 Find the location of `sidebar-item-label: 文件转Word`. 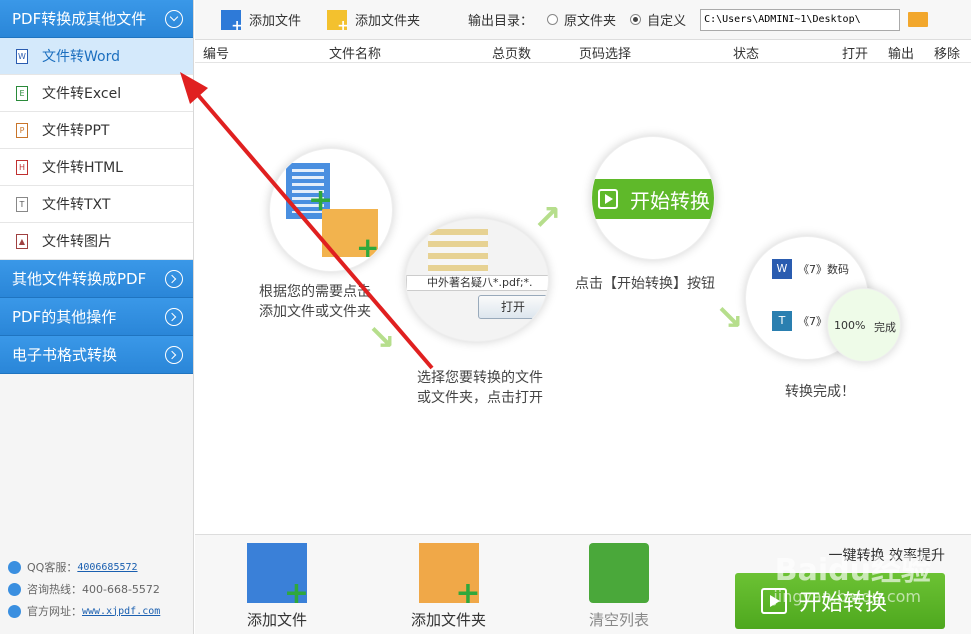

sidebar-item-label: 文件转Word is located at coordinates (81, 57).